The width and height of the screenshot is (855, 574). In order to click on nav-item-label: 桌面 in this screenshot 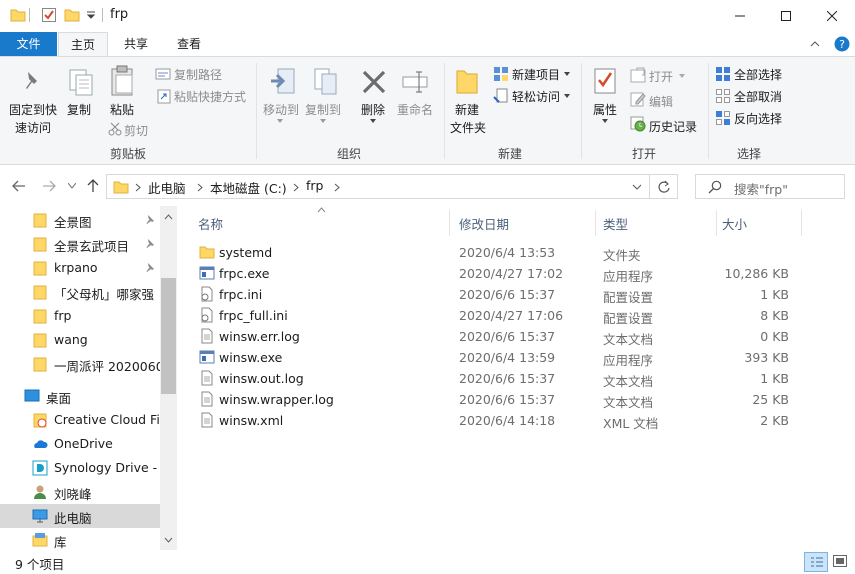, I will do `click(59, 398)`.